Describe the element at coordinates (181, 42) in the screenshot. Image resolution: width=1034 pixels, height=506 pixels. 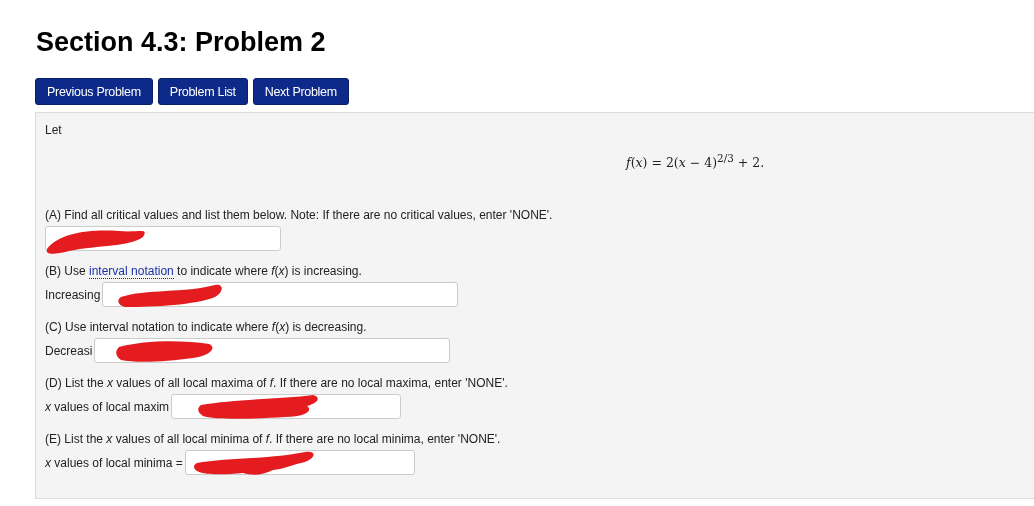
I see `page-title: Section 4.3: Problem 2` at that location.